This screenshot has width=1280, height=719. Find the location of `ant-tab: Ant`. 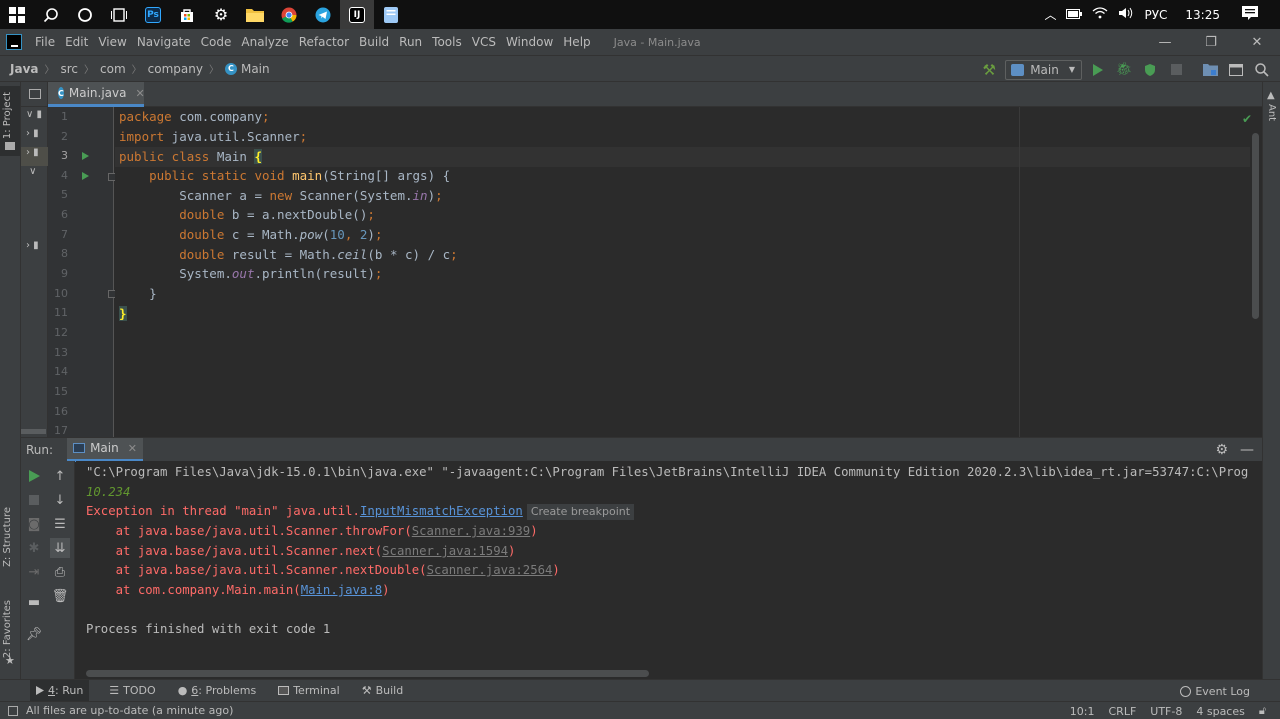

ant-tab: Ant is located at coordinates (1271, 112).